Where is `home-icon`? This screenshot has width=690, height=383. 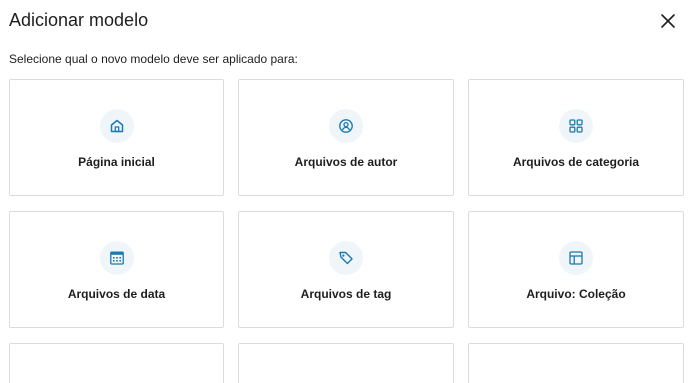 home-icon is located at coordinates (117, 126).